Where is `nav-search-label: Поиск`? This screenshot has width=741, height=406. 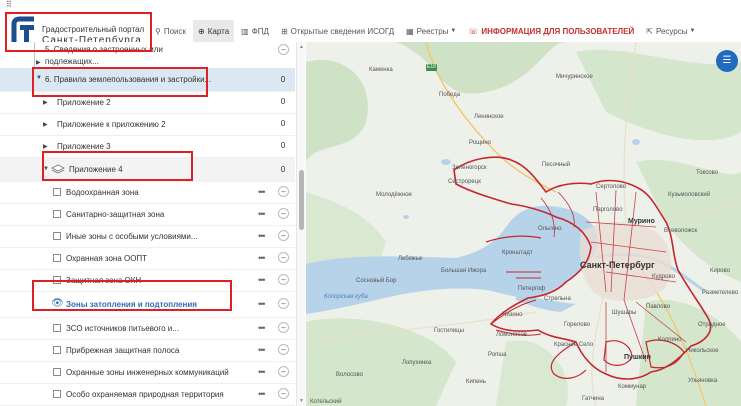
nav-search-label: Поиск is located at coordinates (175, 31).